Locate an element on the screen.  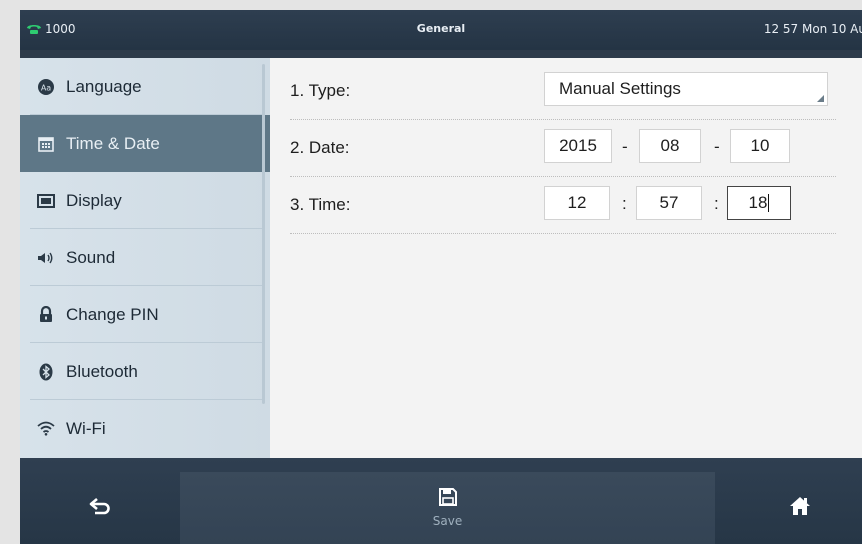
sidebar-item-label: Bluetooth is located at coordinates (102, 371).